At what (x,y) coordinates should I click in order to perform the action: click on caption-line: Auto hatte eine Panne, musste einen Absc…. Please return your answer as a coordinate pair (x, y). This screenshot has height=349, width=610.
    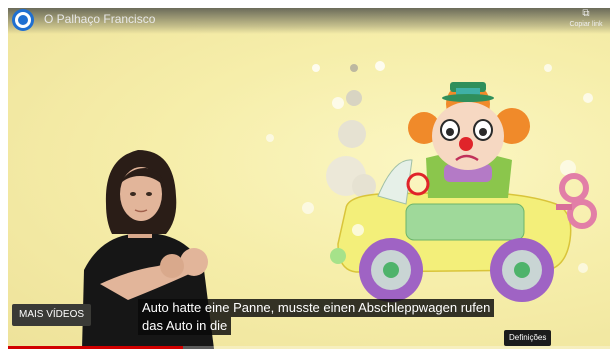
    Looking at the image, I should click on (316, 308).